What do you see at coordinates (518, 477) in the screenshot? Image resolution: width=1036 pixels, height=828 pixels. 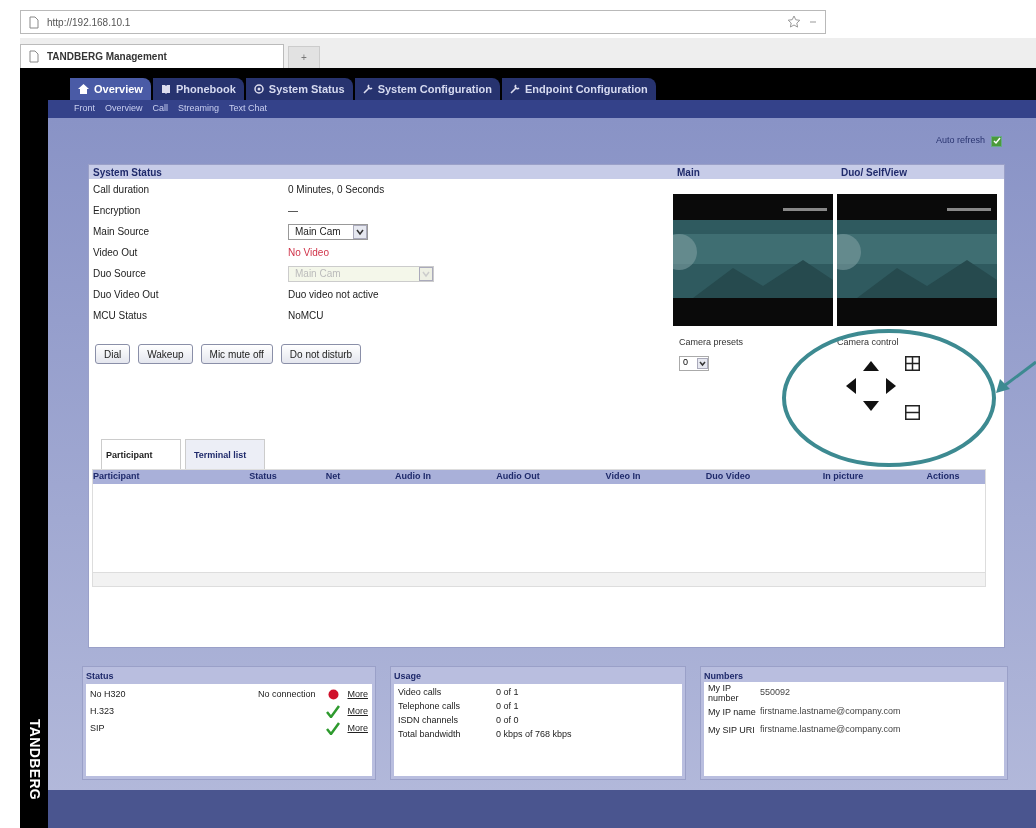 I see `column-header: Audio Out` at bounding box center [518, 477].